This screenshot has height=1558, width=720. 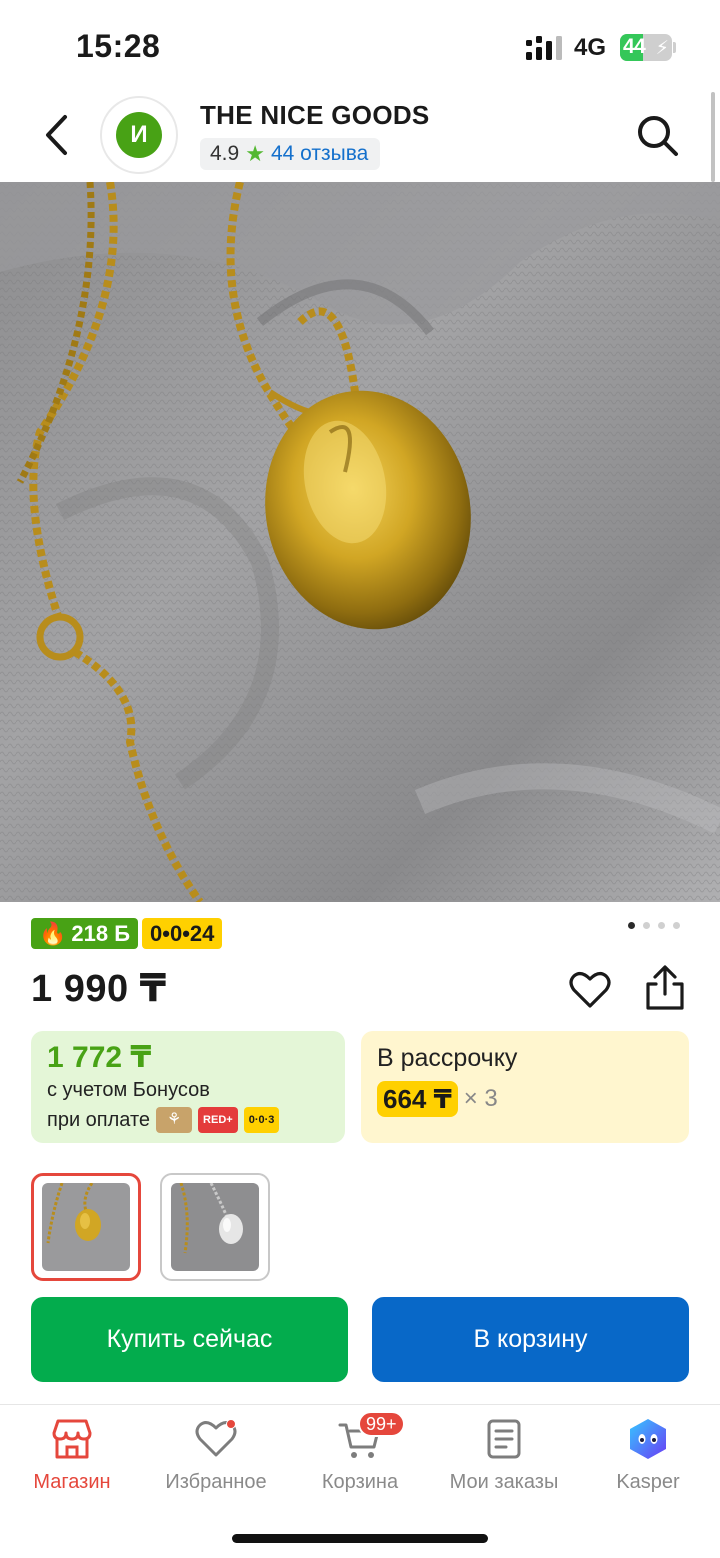 I want to click on promo-badges: 🔥 218 Б 0•0•24, so click(x=127, y=933).